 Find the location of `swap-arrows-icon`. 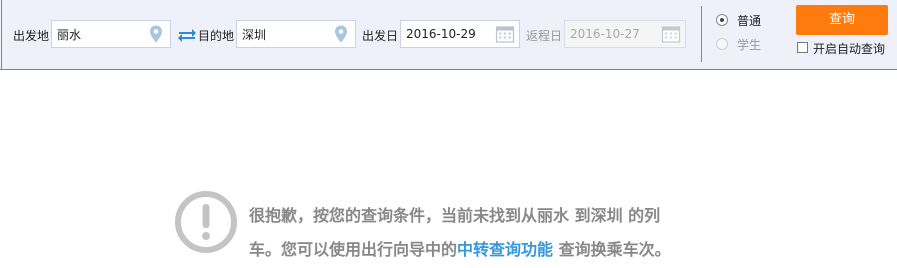

swap-arrows-icon is located at coordinates (187, 34).